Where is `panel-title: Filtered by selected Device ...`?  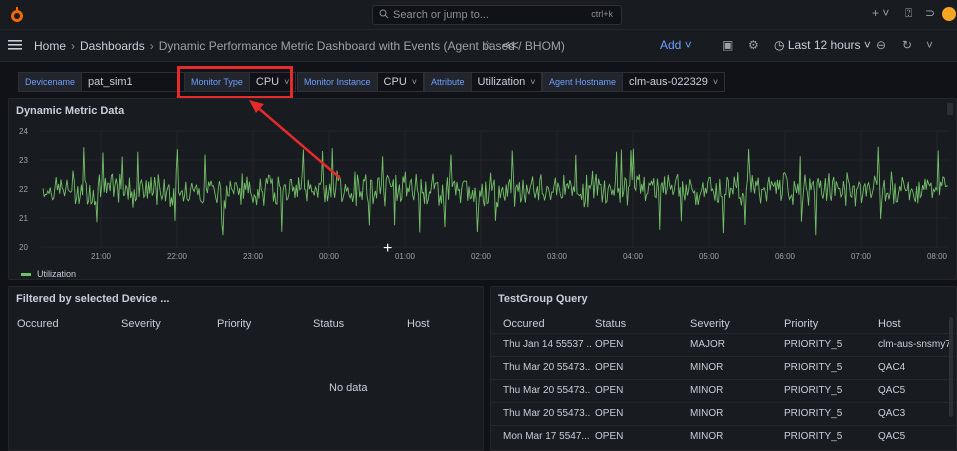 panel-title: Filtered by selected Device ... is located at coordinates (93, 299).